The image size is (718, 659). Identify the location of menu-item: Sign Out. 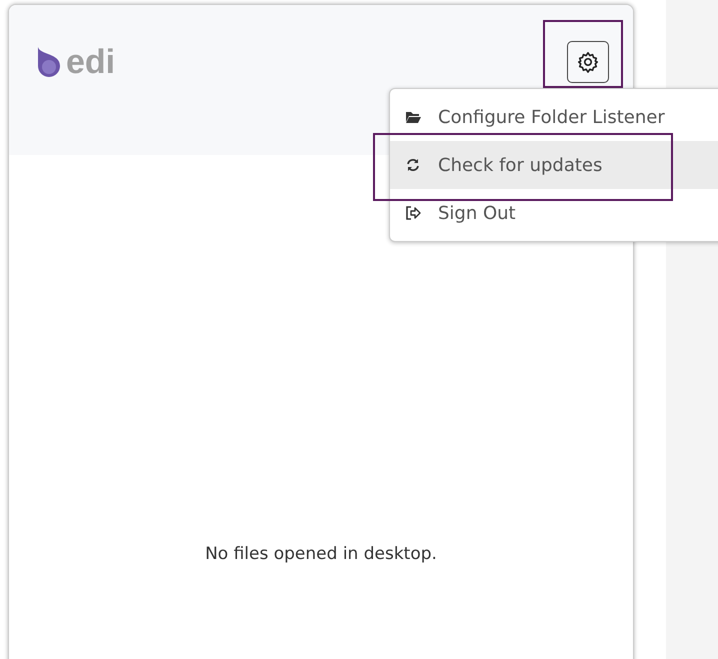
(554, 213).